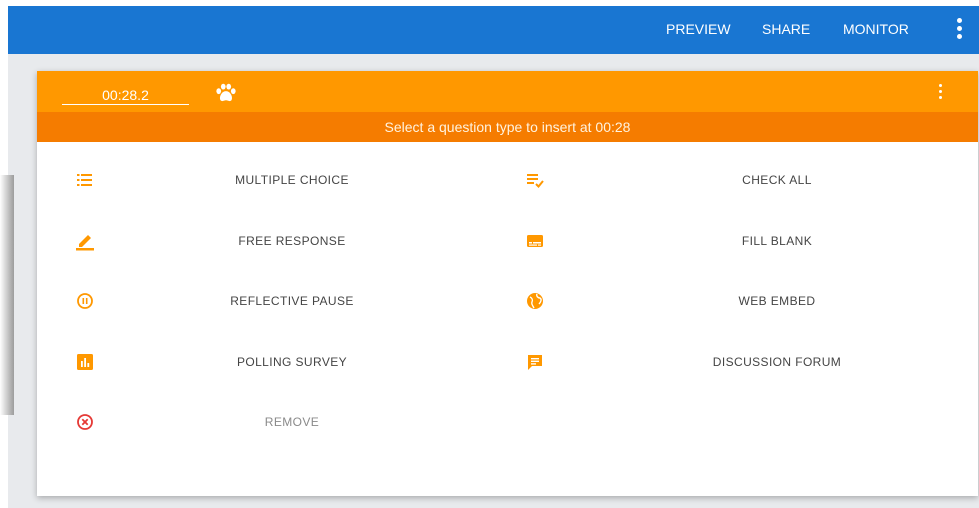  I want to click on more-vert-icon, so click(959, 30).